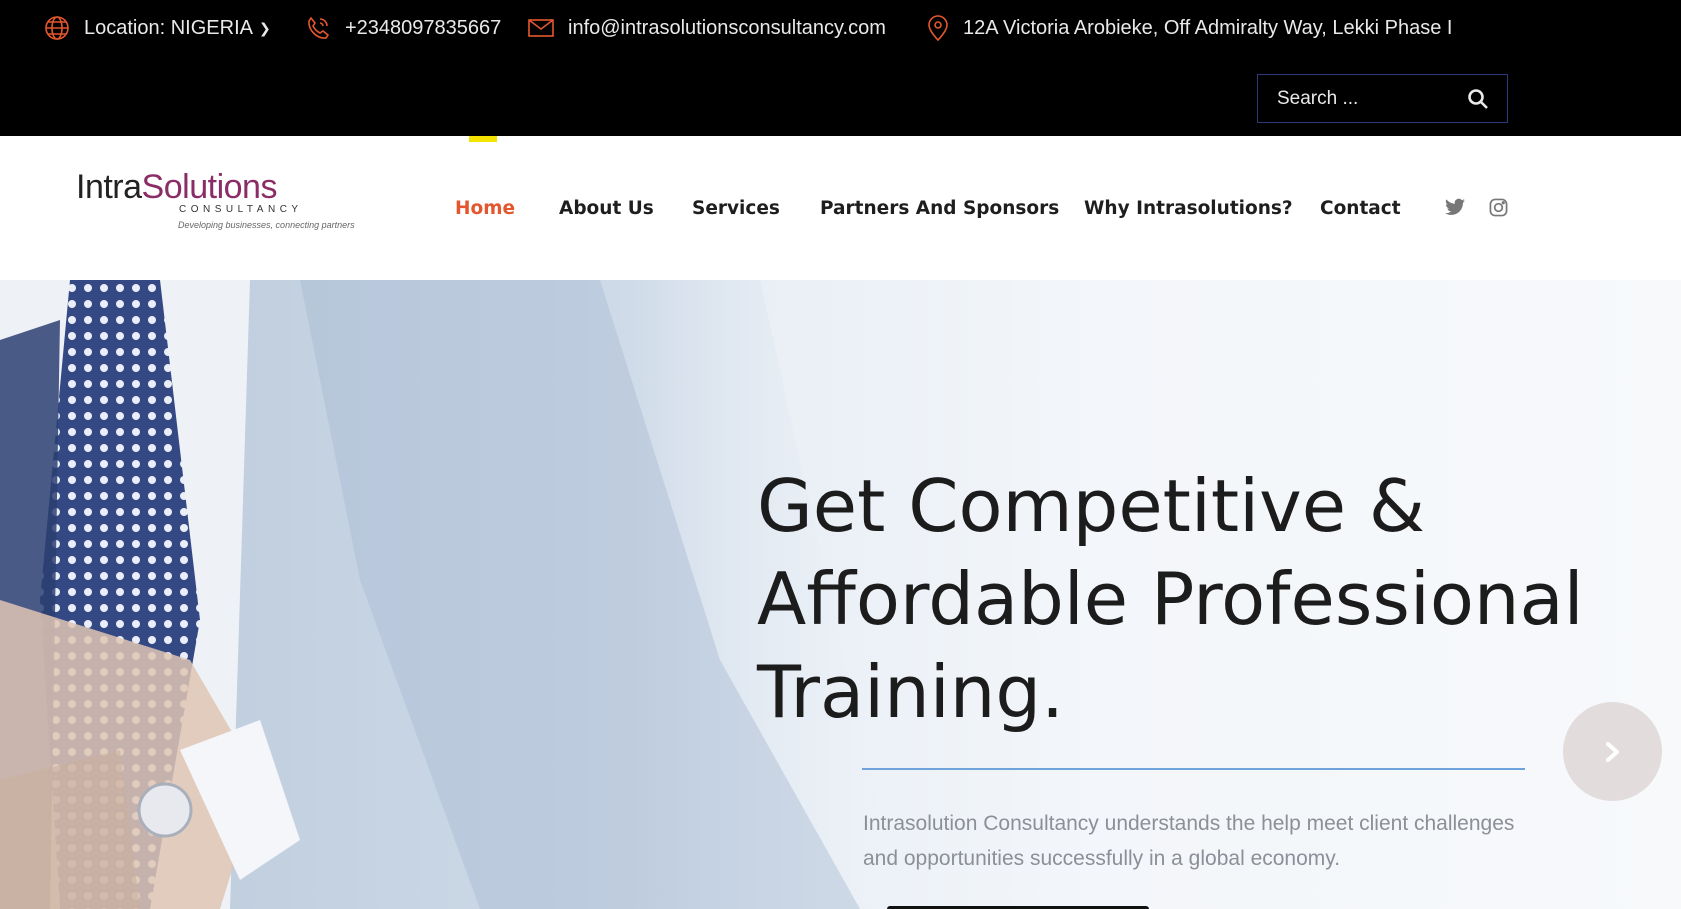 This screenshot has height=909, width=1681. I want to click on map-pin-icon, so click(938, 28).